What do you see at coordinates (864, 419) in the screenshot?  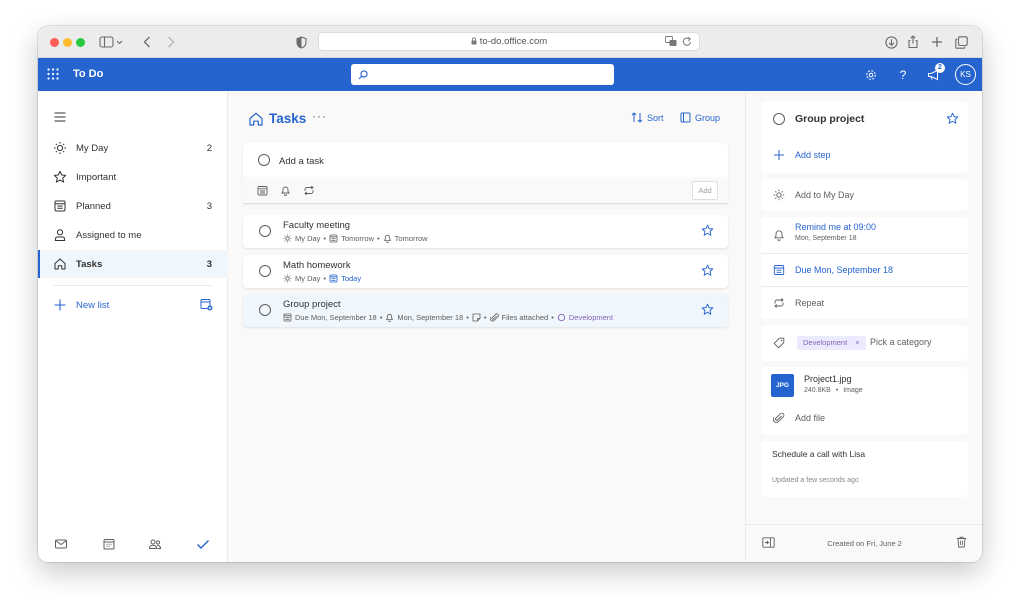 I see `add-file-button: Add file` at bounding box center [864, 419].